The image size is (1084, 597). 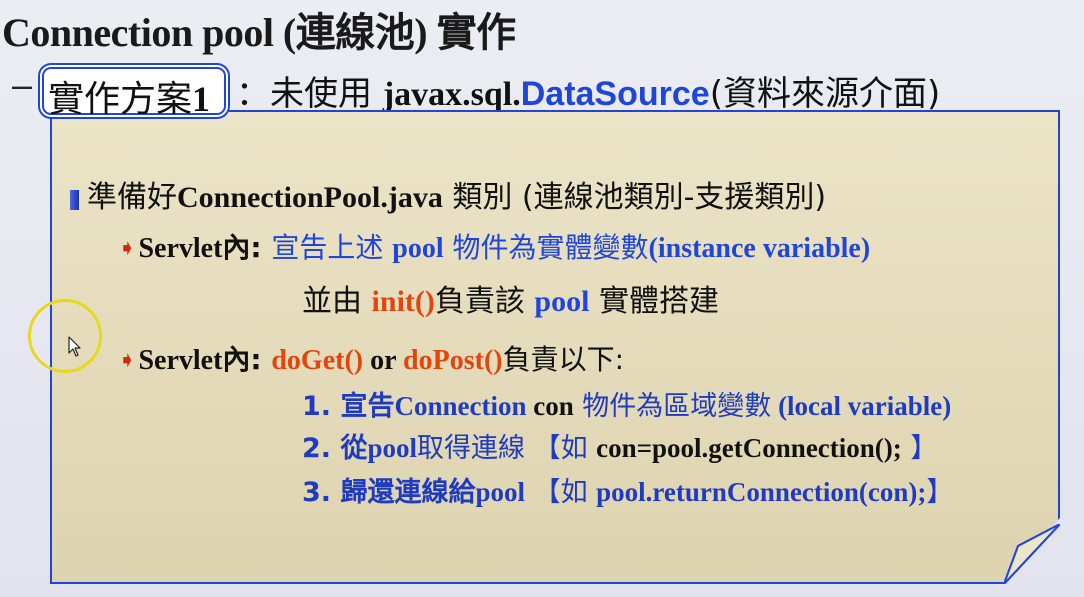 I want to click on plan-label-text: 實作方案, so click(x=120, y=99).